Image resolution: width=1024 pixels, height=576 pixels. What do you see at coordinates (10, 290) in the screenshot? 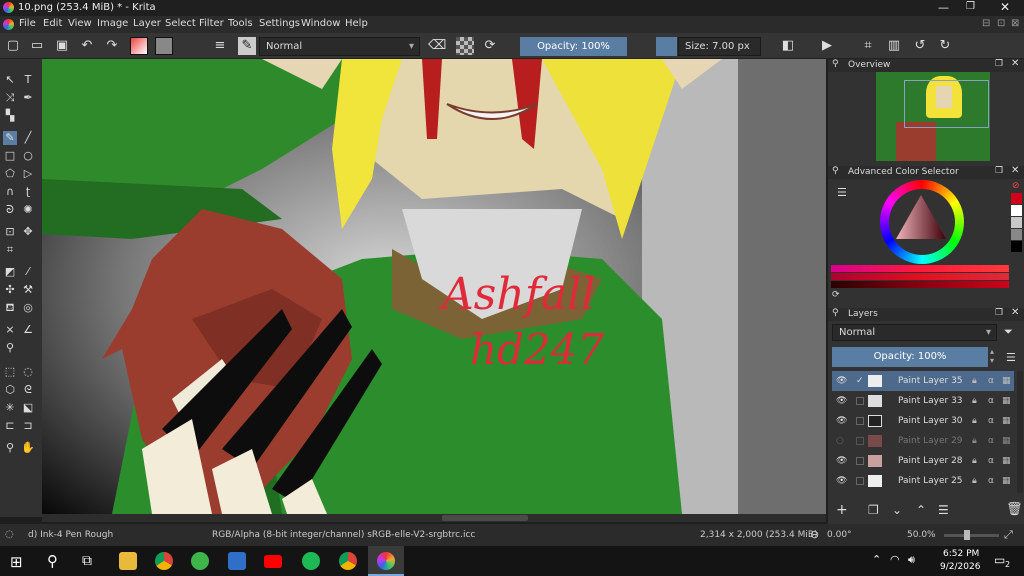
I see `colorize-mask-icon: ✣` at bounding box center [10, 290].